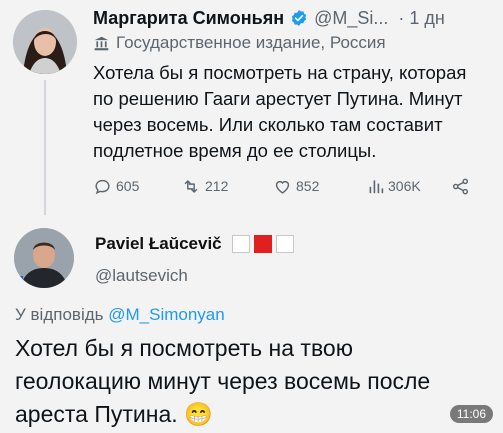 The width and height of the screenshot is (503, 433). Describe the element at coordinates (101, 43) in the screenshot. I see `government-building-icon` at that location.